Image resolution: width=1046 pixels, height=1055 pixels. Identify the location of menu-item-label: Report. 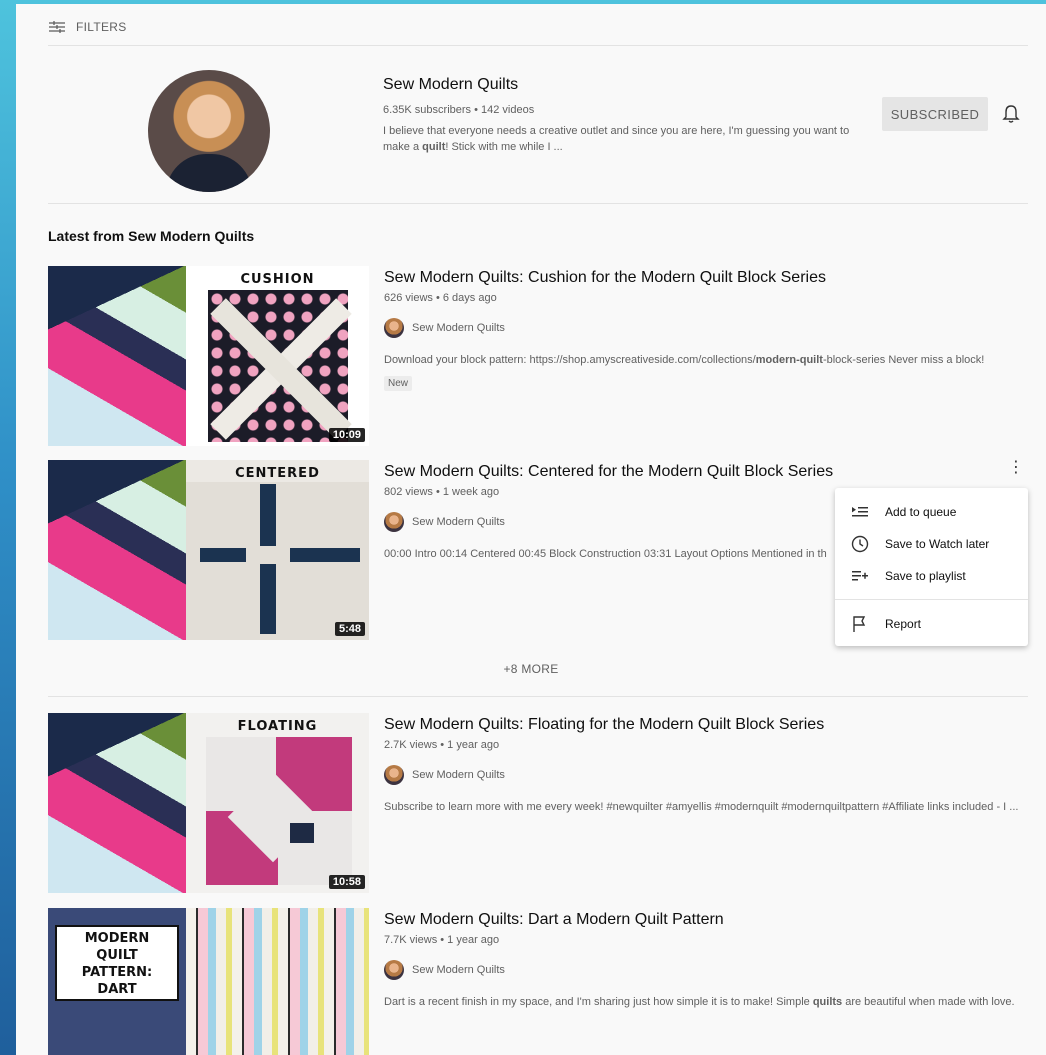
(903, 624).